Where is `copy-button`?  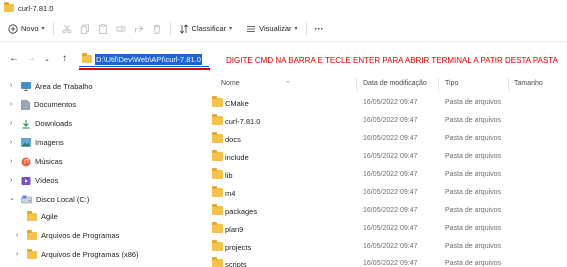 copy-button is located at coordinates (85, 29).